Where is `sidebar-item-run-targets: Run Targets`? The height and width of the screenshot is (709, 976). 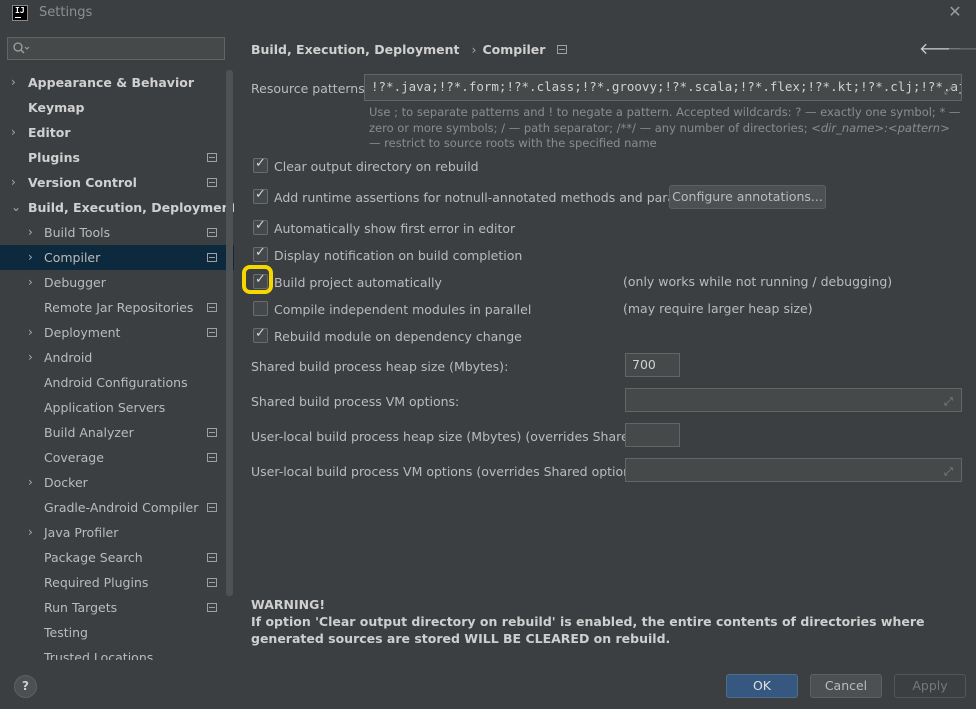 sidebar-item-run-targets: Run Targets is located at coordinates (117, 607).